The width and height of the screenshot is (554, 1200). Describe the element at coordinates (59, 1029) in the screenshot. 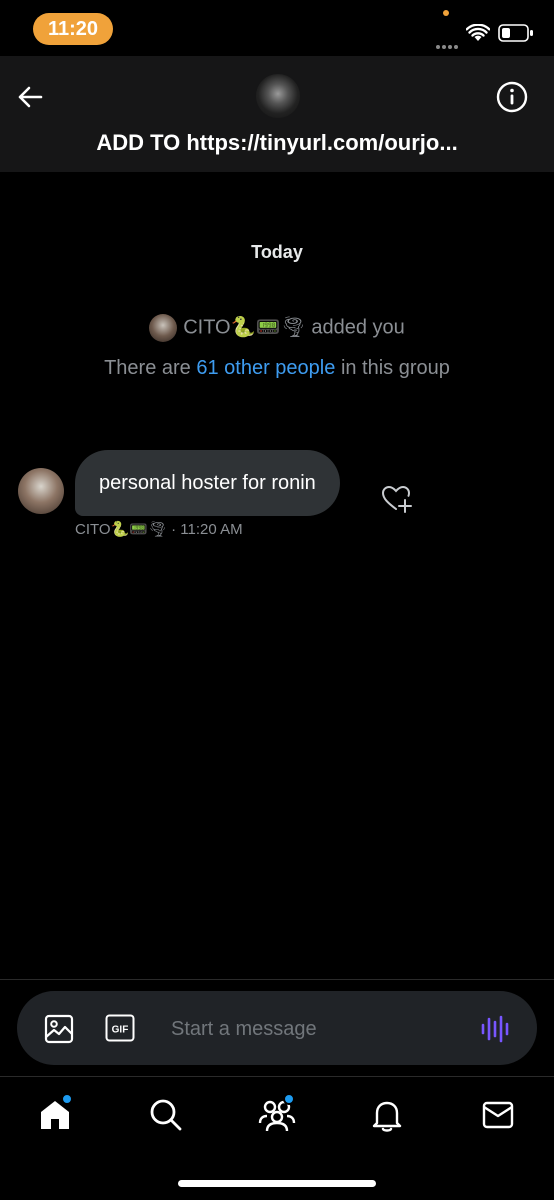

I see `image-icon` at that location.